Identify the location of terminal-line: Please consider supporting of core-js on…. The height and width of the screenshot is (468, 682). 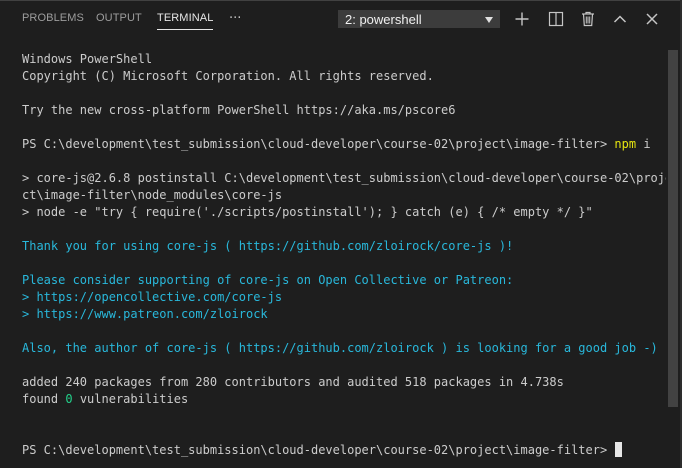
(344, 280).